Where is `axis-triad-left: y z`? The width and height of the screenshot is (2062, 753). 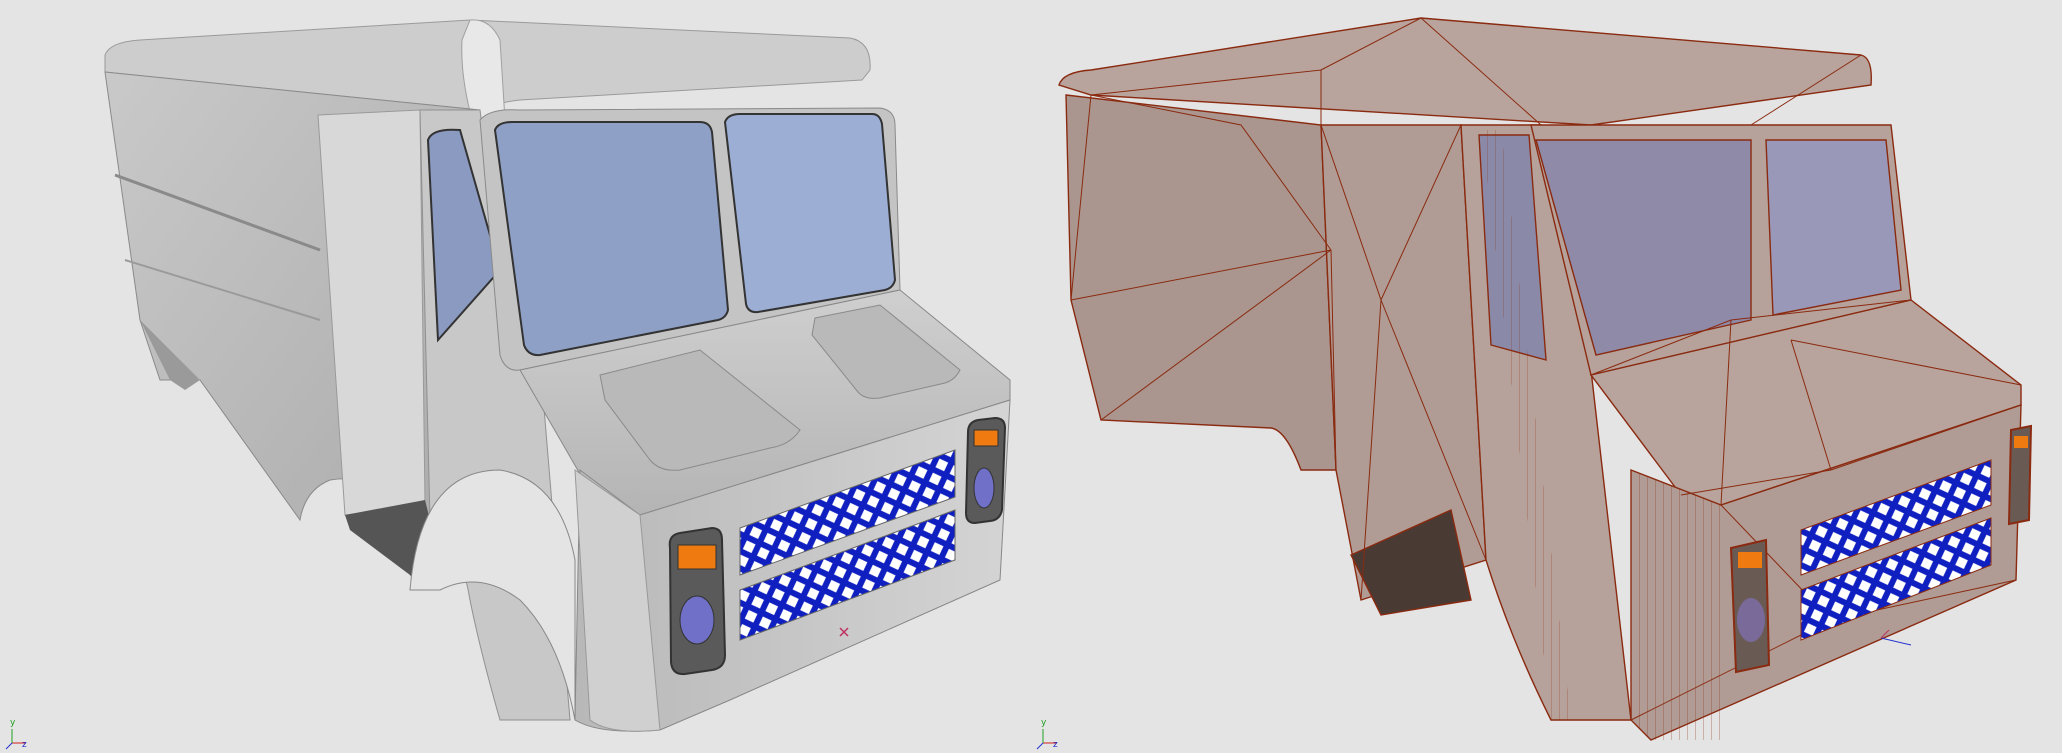
axis-triad-left: y z is located at coordinates (18, 735).